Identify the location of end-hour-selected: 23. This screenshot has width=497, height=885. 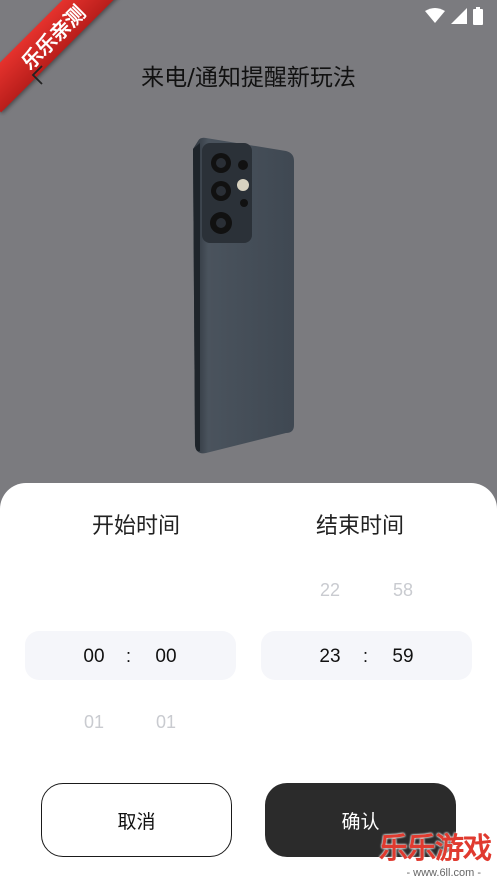
(330, 657).